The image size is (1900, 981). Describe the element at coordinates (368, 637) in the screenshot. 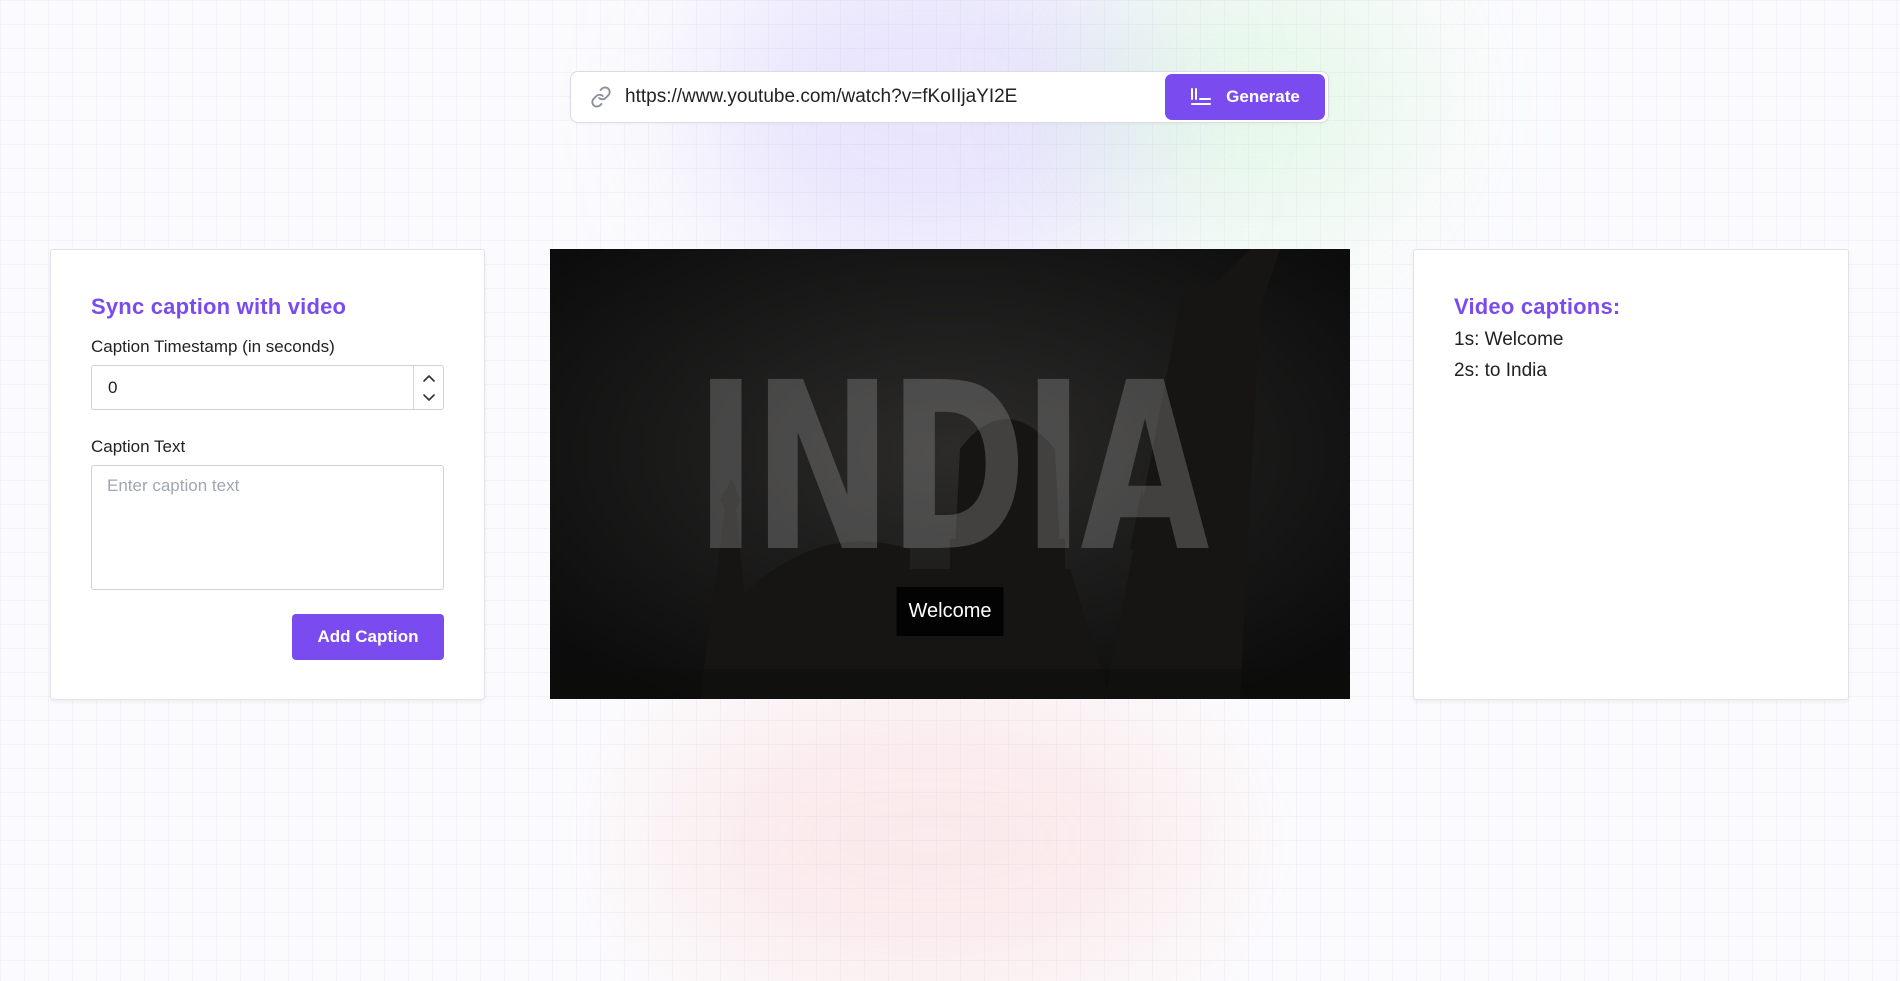

I see `add-caption-button: Add Caption` at that location.